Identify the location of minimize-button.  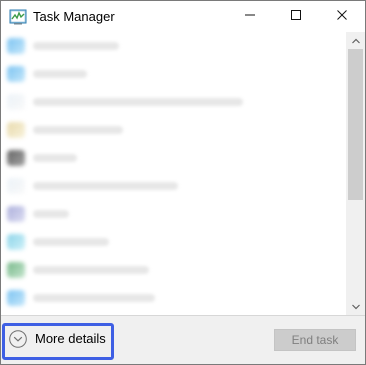
(250, 16).